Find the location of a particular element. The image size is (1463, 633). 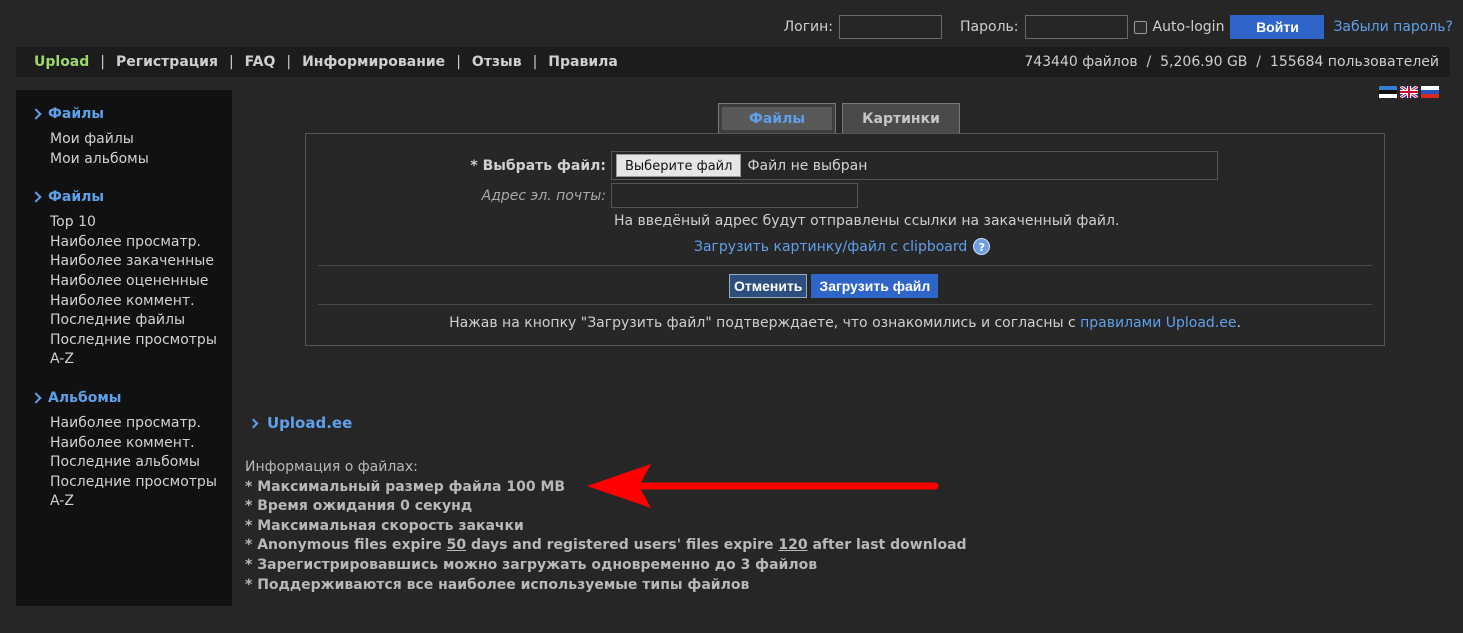

nav-upload: Upload is located at coordinates (61, 62).